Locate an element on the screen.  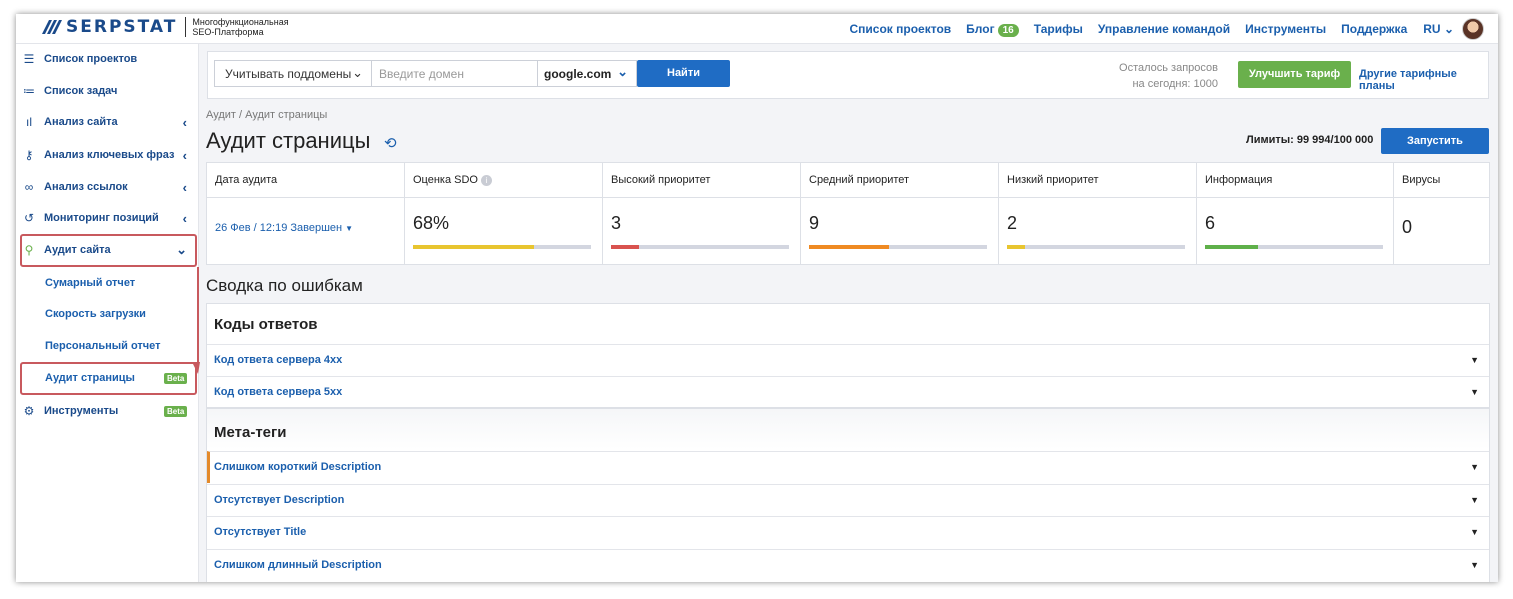
upgrade-plan-button: Улучшить тариф is located at coordinates (1294, 74).